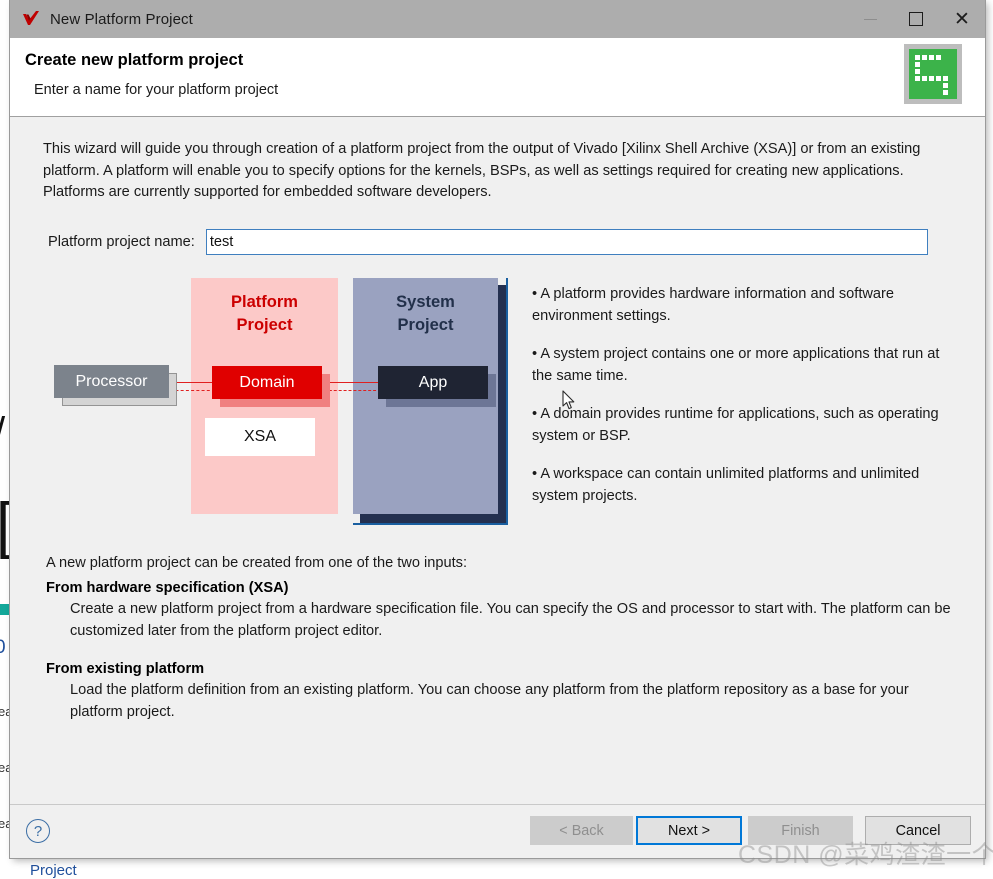  I want to click on finish-button: Finish, so click(800, 830).